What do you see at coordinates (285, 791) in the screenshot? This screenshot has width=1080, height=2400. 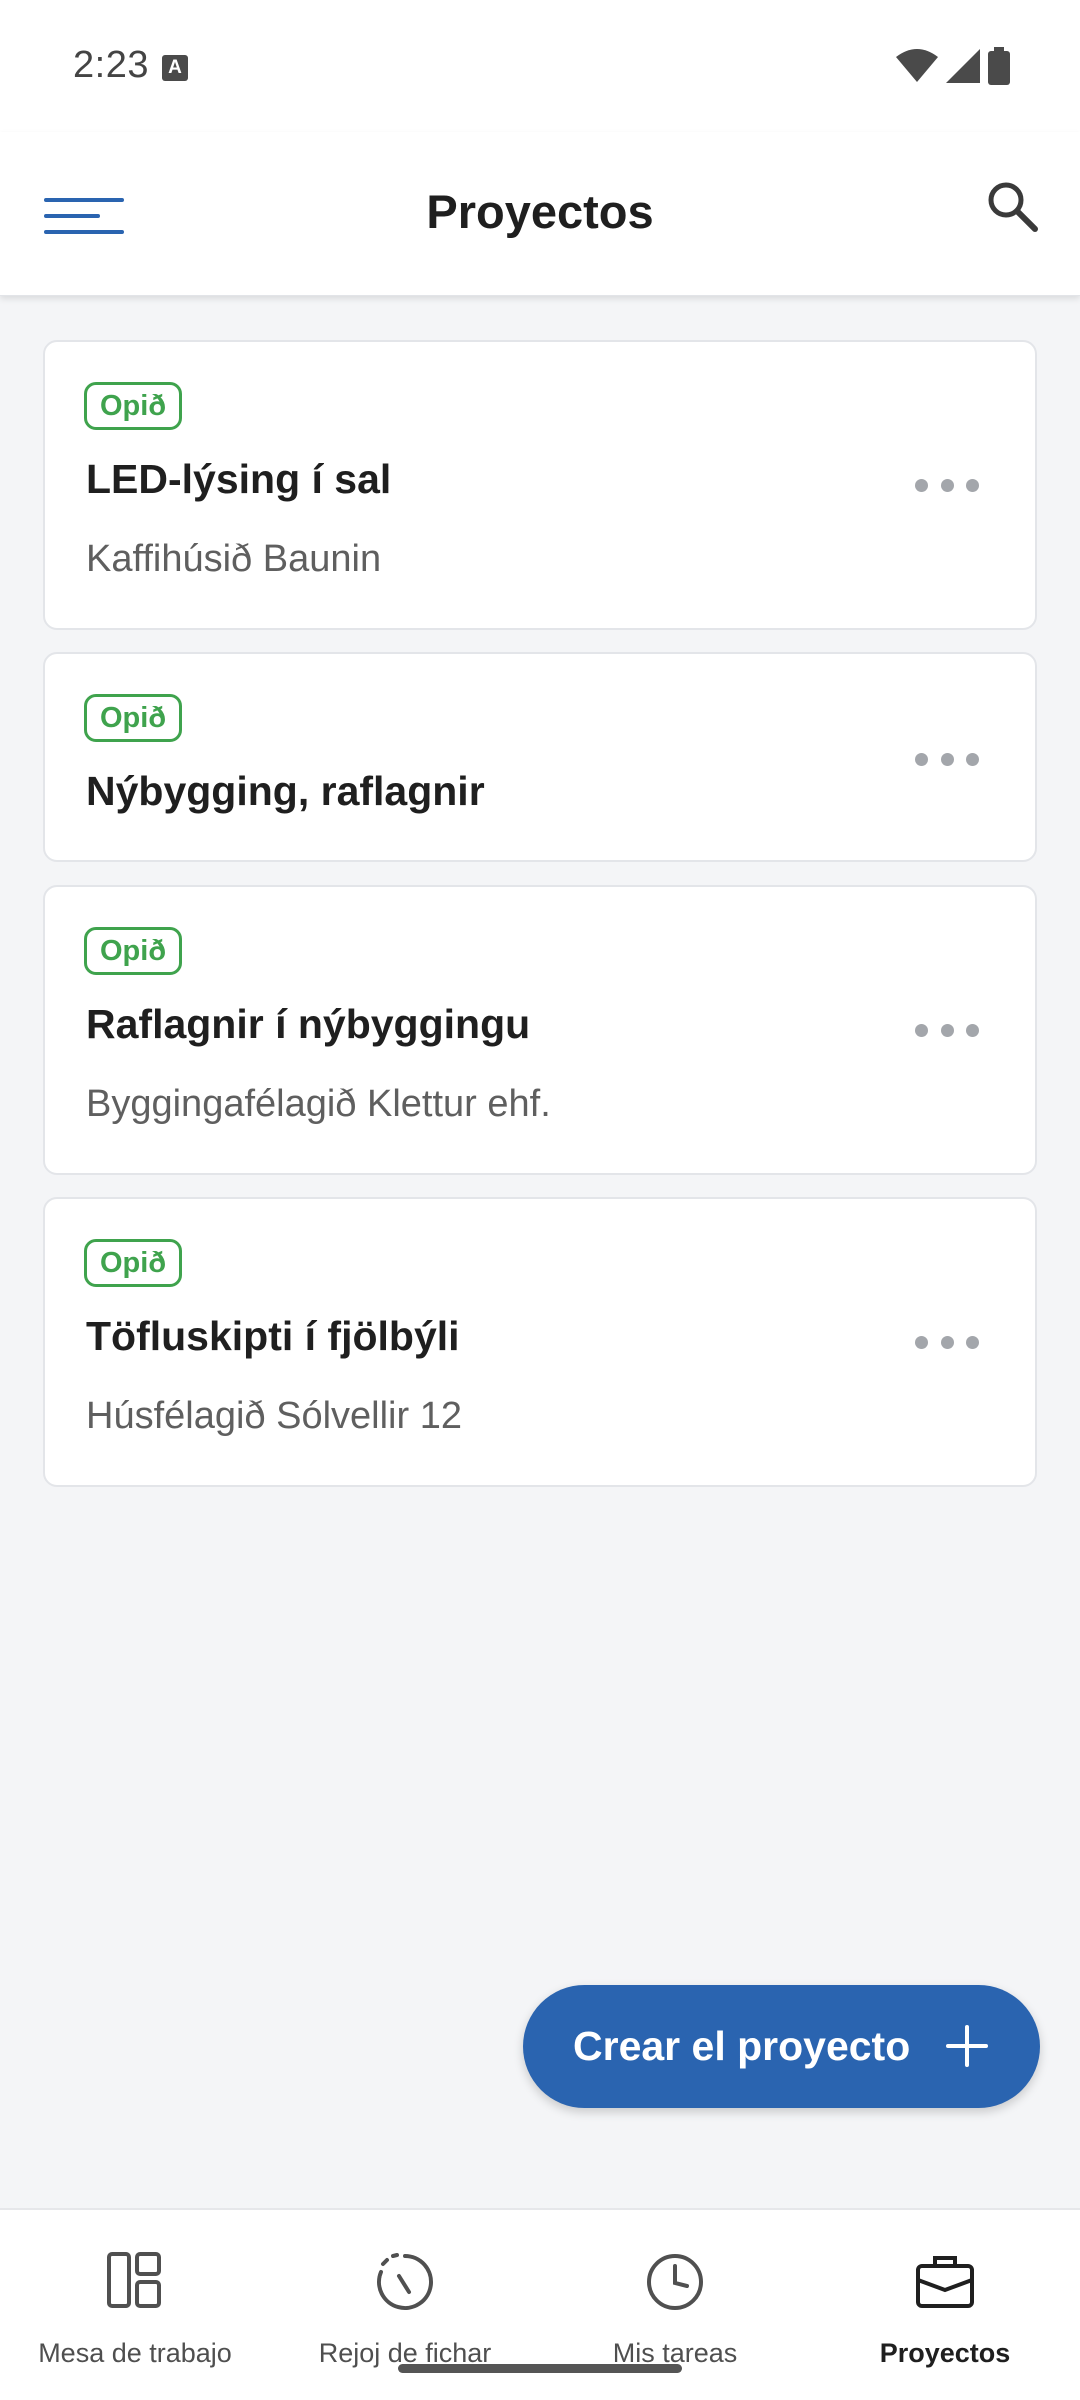 I see `project-title: Nýbygging, raflagnir` at bounding box center [285, 791].